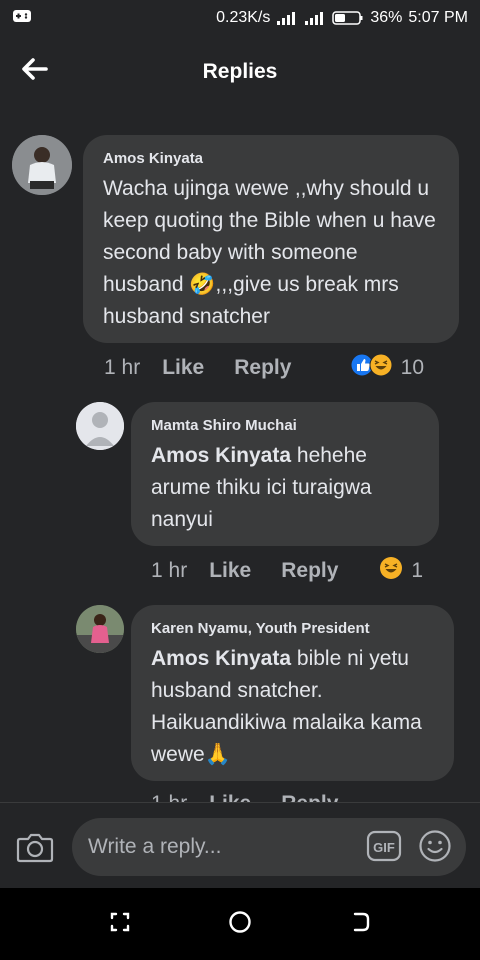 The width and height of the screenshot is (480, 960). I want to click on reaction-count: 1, so click(417, 570).